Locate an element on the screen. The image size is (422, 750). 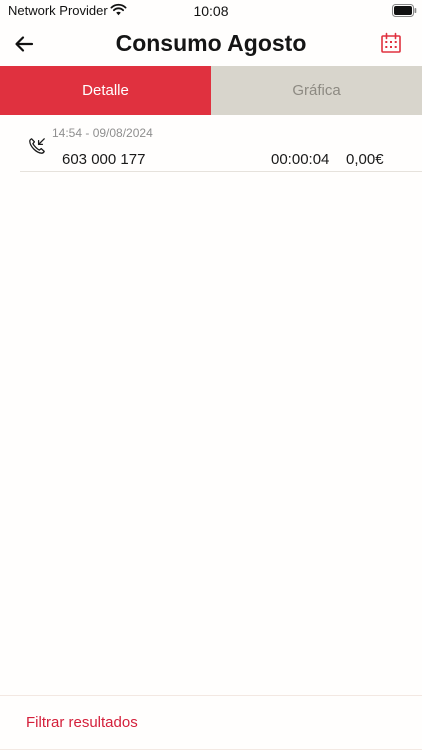
status-time: 10:08 is located at coordinates (211, 11).